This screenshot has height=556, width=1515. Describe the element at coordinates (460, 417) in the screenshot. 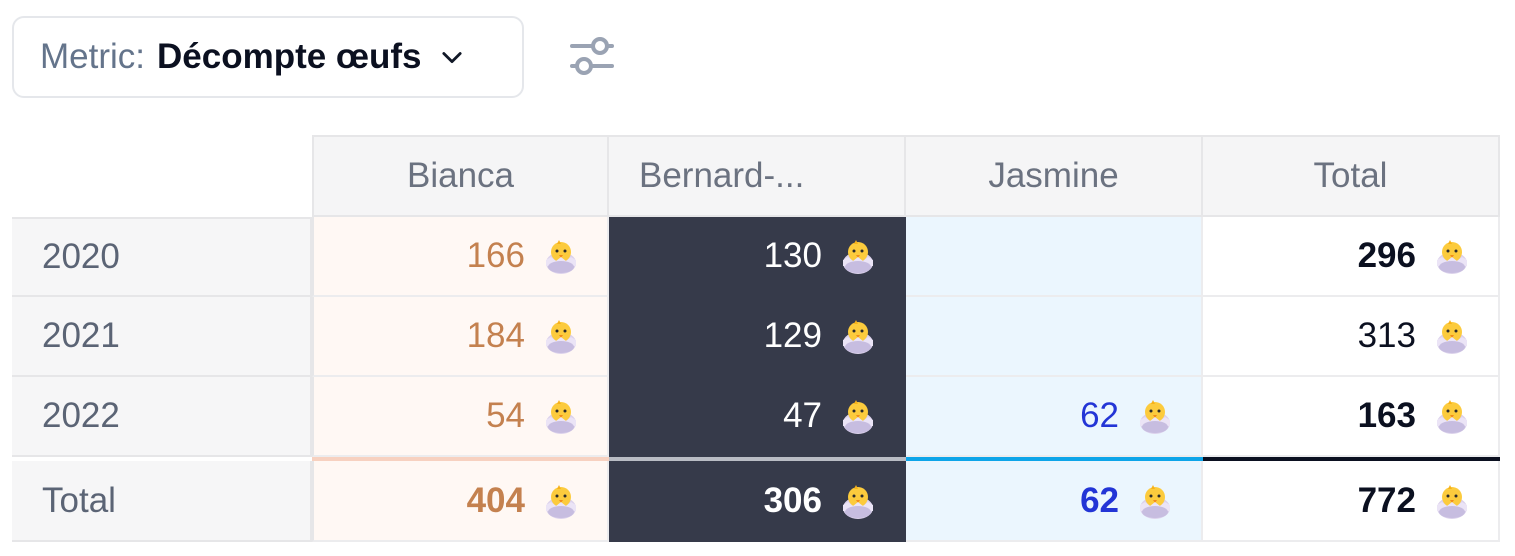

I see `cell-bianca-2022: 54` at that location.